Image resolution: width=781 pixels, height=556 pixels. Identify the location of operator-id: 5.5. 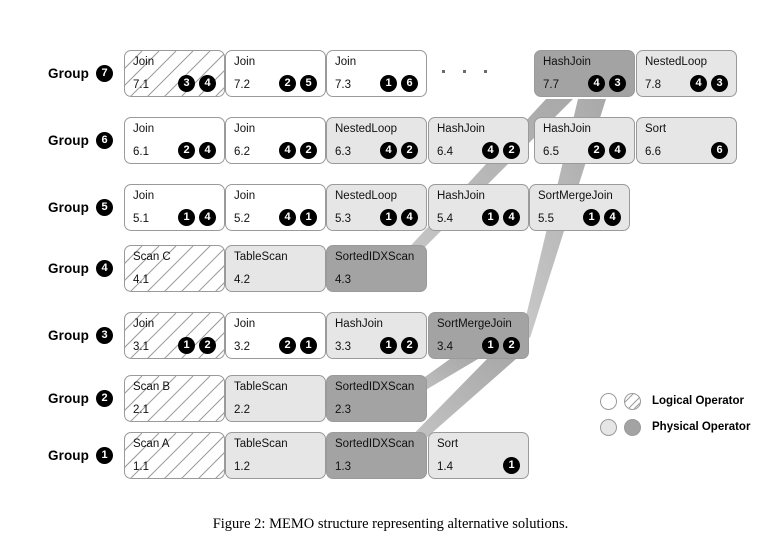
(546, 219).